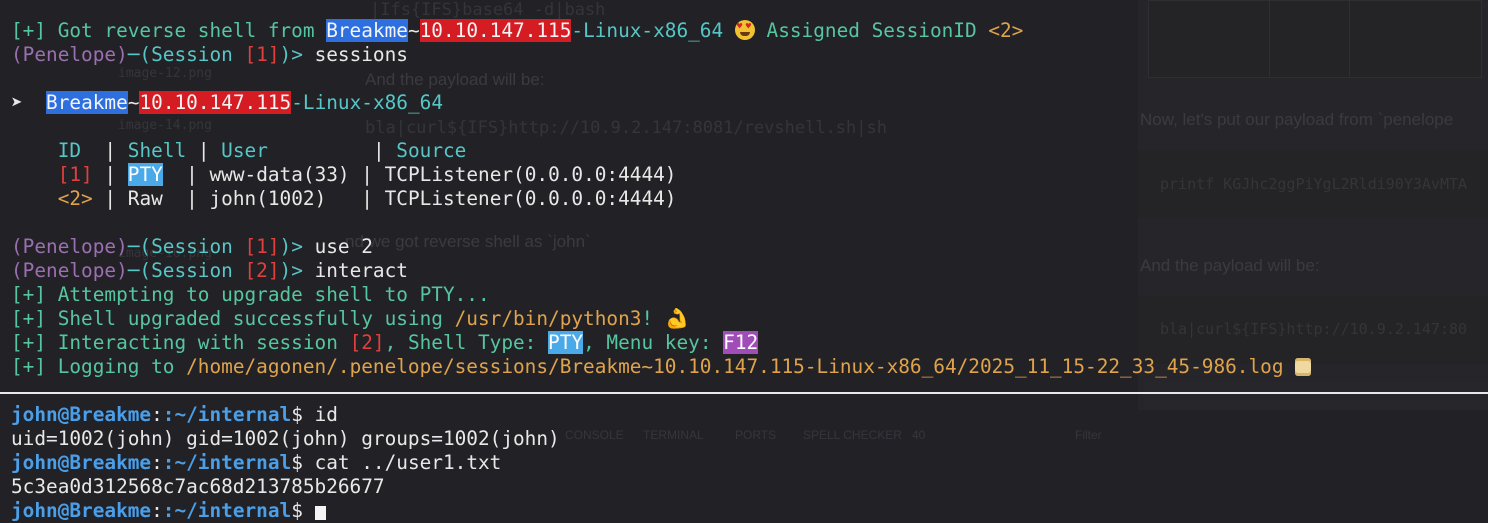 Image resolution: width=1488 pixels, height=523 pixels. Describe the element at coordinates (408, 462) in the screenshot. I see `shell-command: cat ../user1.txt` at that location.